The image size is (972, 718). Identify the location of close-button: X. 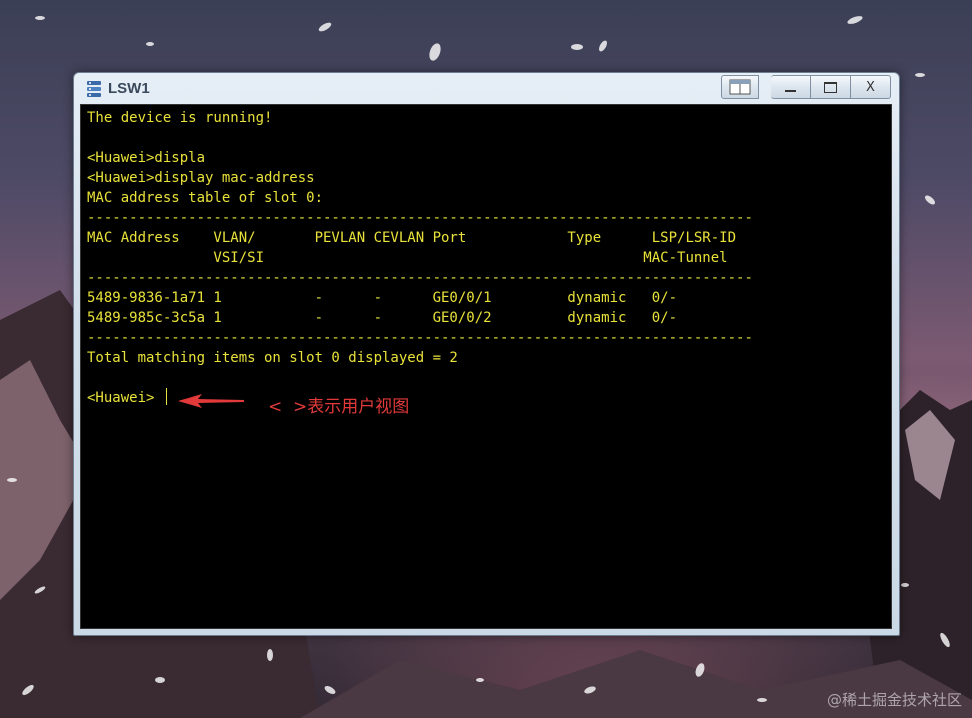
(871, 87).